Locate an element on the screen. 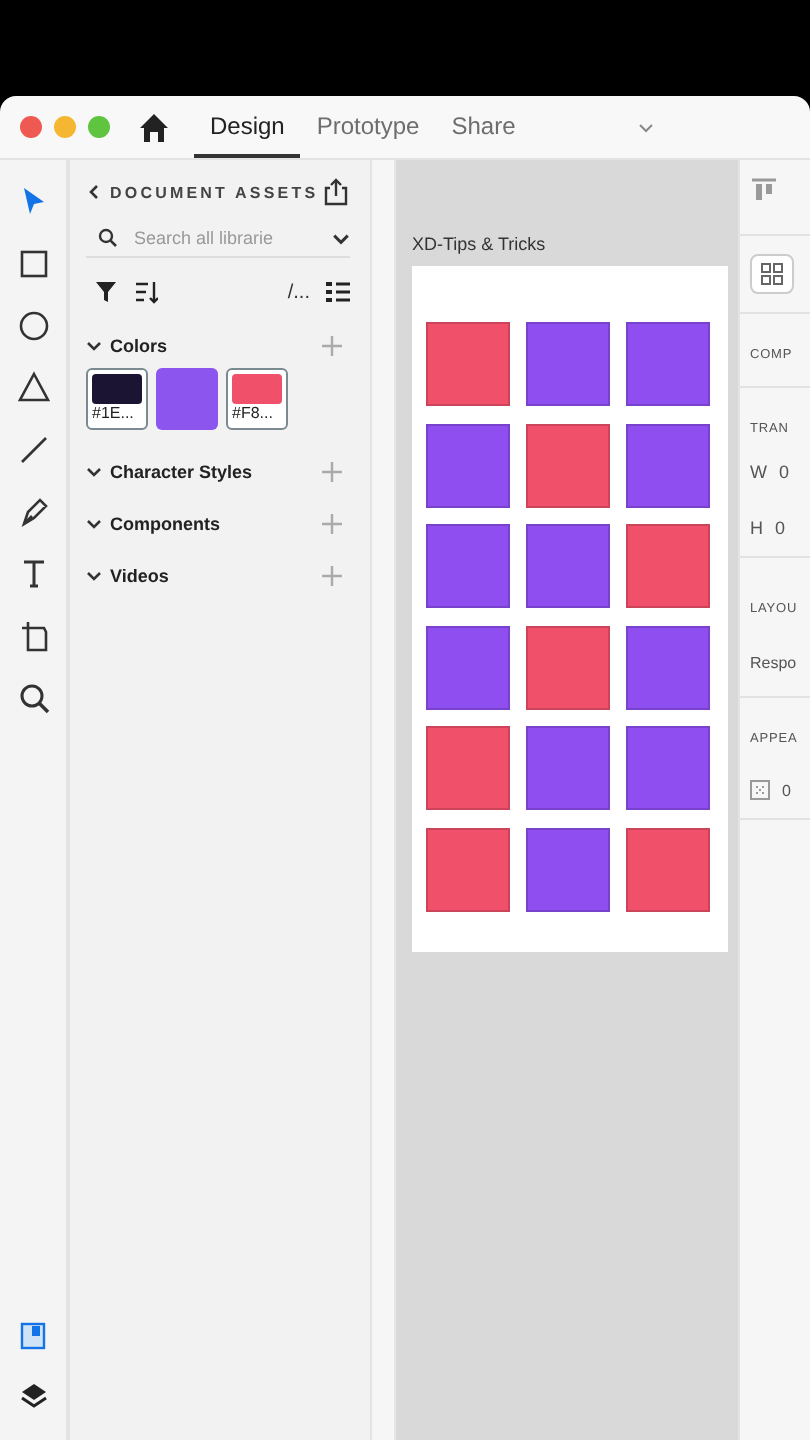 Image resolution: width=810 pixels, height=1440 pixels. grid-button is located at coordinates (772, 274).